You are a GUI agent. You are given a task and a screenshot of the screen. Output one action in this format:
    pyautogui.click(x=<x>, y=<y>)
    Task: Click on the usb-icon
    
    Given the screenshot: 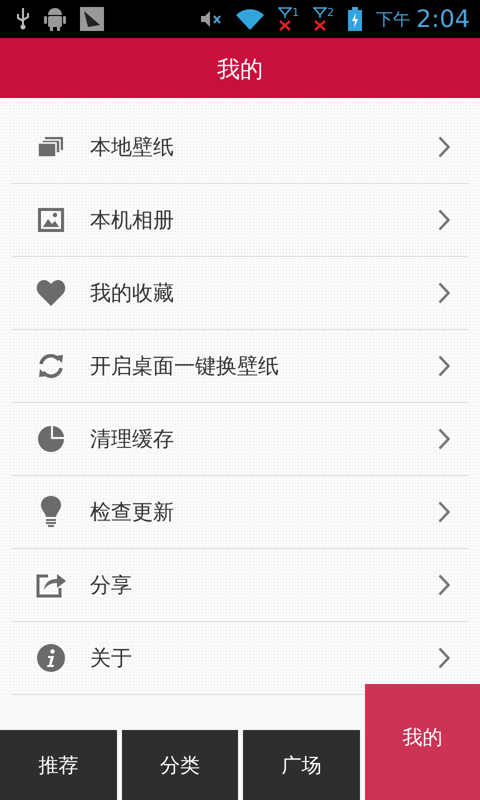 What is the action you would take?
    pyautogui.click(x=23, y=19)
    